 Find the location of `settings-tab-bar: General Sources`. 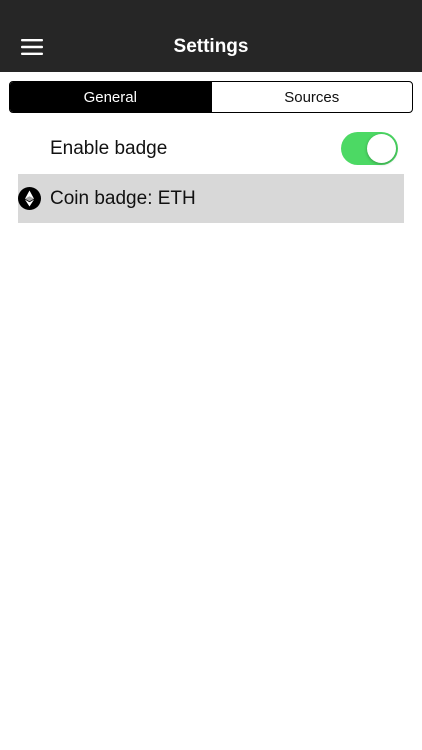

settings-tab-bar: General Sources is located at coordinates (211, 97).